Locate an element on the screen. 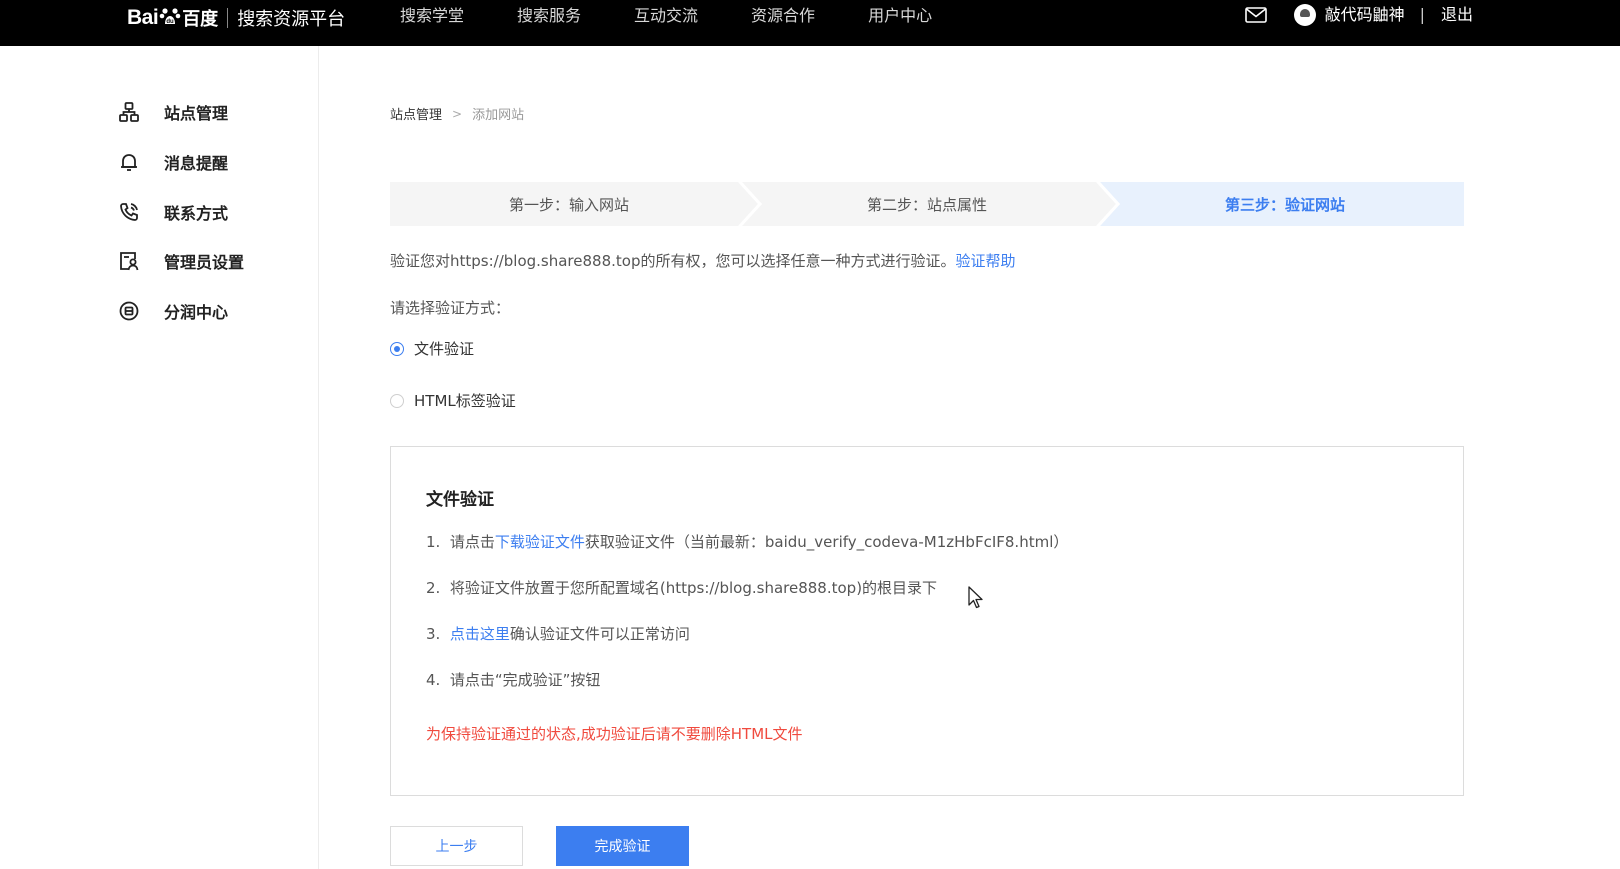 Image resolution: width=1620 pixels, height=869 pixels. instruction-step-4: 4. 请点击“完成验证”按钮 is located at coordinates (513, 679).